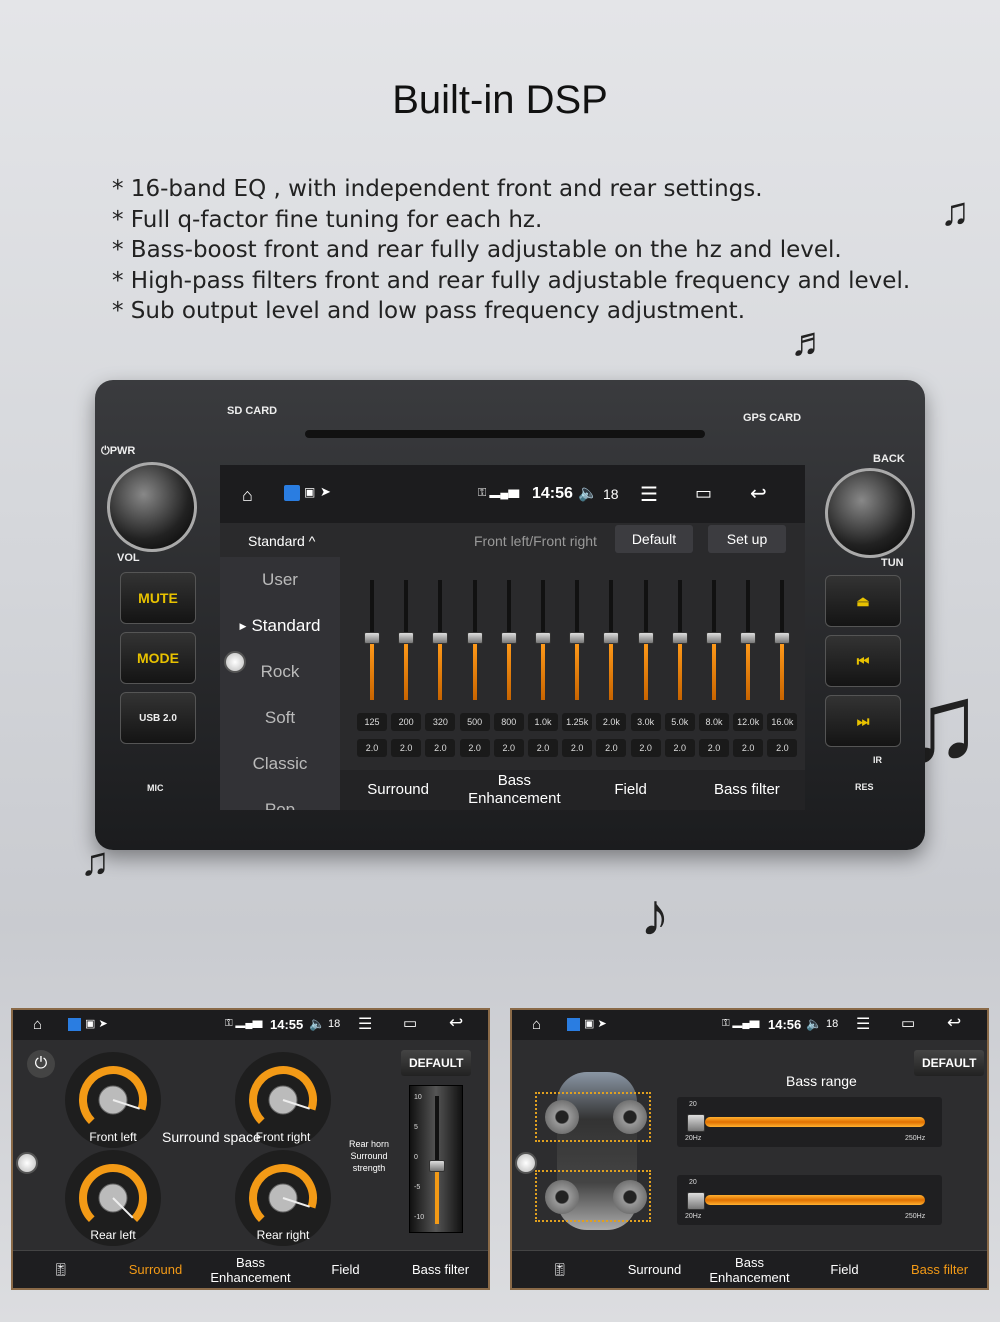  Describe the element at coordinates (436, 1159) in the screenshot. I see `surround-strength-fader: 10 5 0 -5 -10` at that location.